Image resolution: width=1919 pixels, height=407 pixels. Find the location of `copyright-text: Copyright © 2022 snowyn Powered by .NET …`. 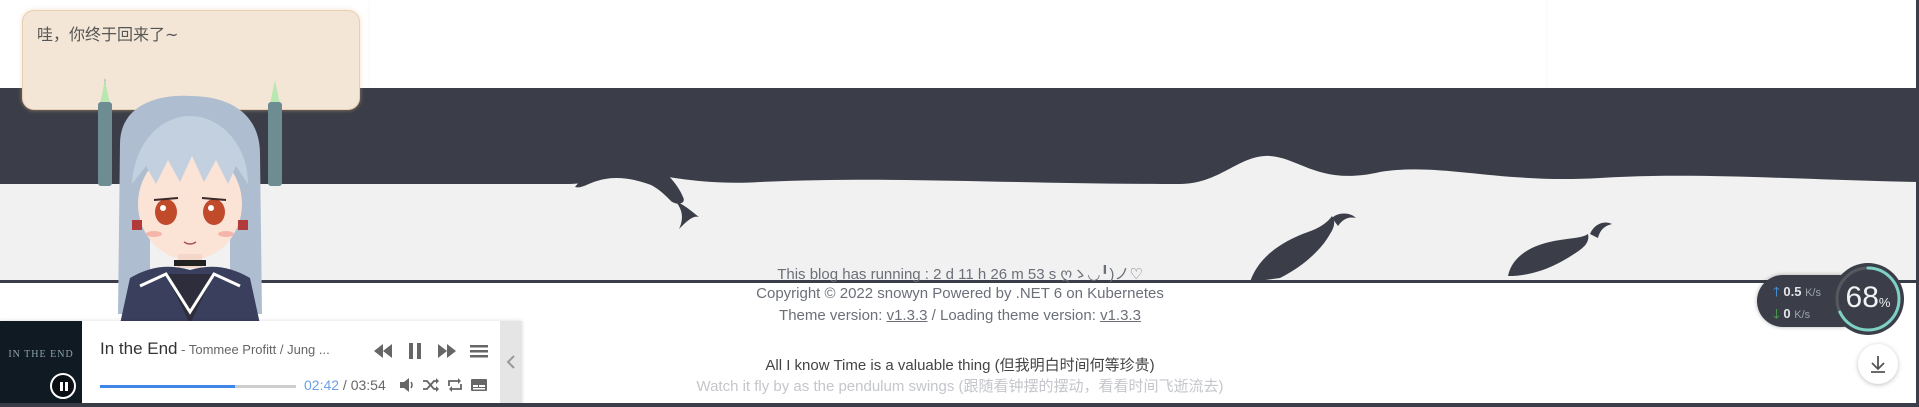

copyright-text: Copyright © 2022 snowyn Powered by .NET … is located at coordinates (960, 293).